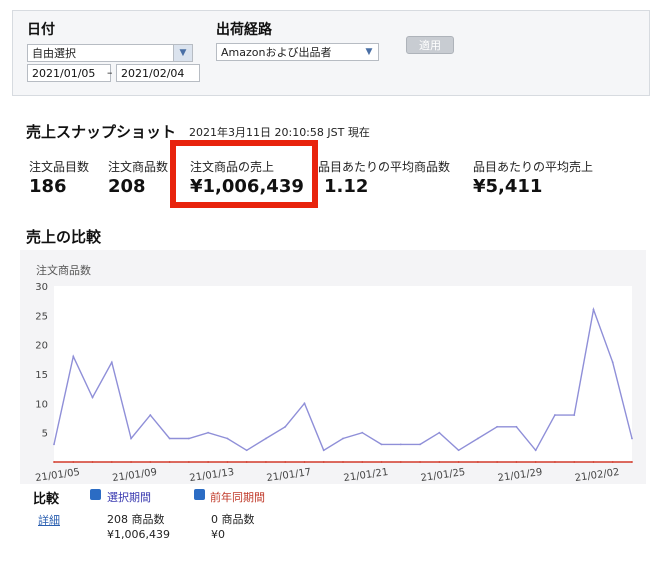 This screenshot has height=561, width=666. What do you see at coordinates (218, 534) in the screenshot?
I see `prior-sales: ¥0` at bounding box center [218, 534].